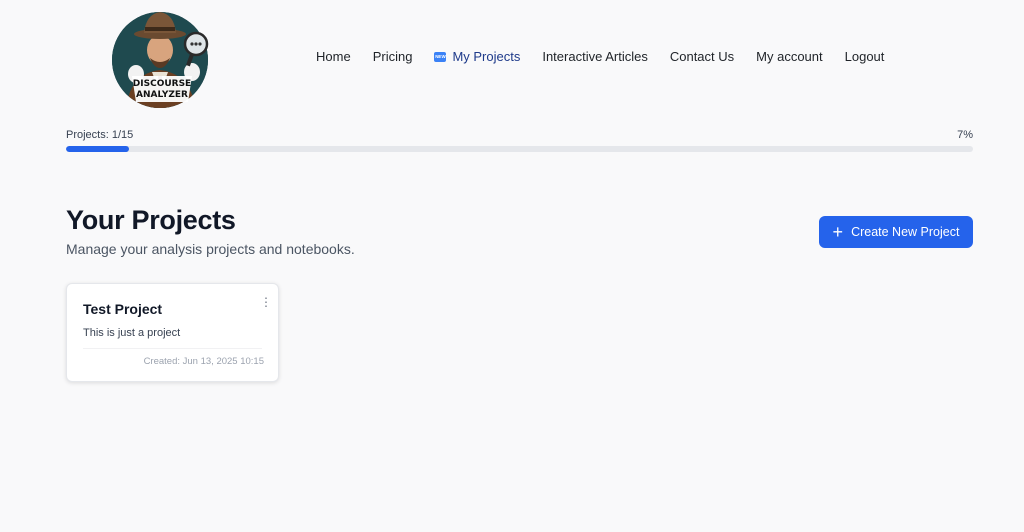 The image size is (1024, 532). Describe the element at coordinates (132, 333) in the screenshot. I see `project-description: This is just a project` at that location.